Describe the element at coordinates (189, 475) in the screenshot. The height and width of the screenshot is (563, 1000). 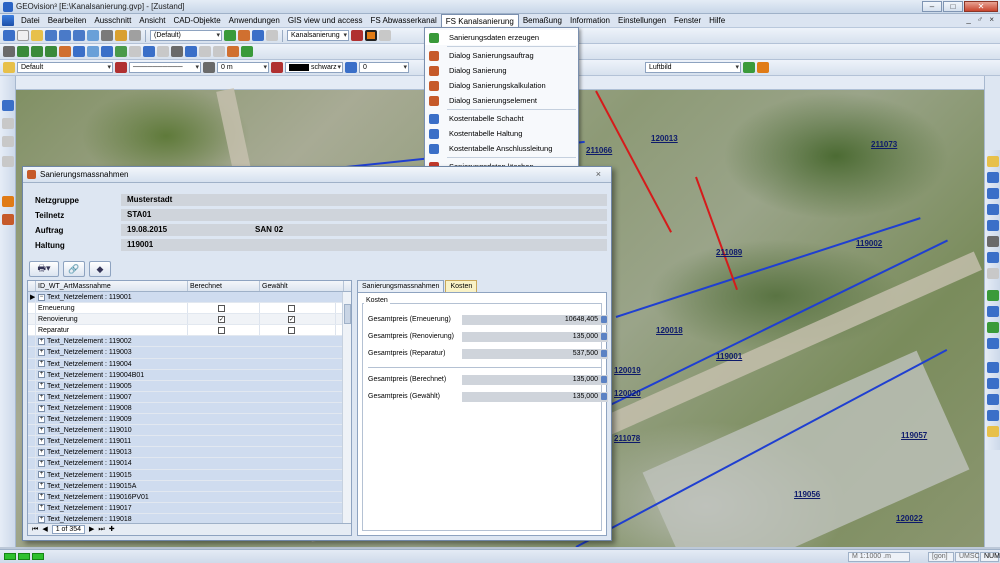
I see `grid-group-row: + Text_Netzelement : 119015` at that location.